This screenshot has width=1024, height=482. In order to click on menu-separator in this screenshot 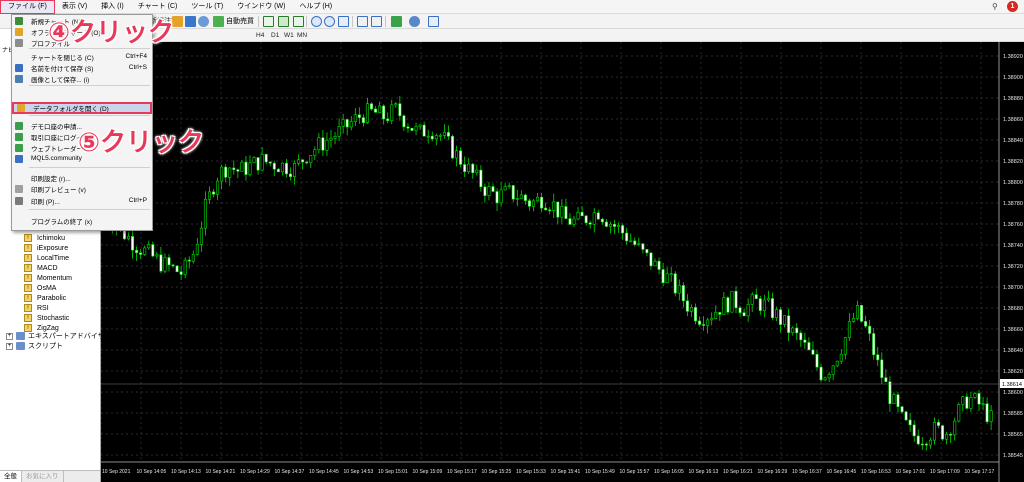, I will do `click(89, 209)`.